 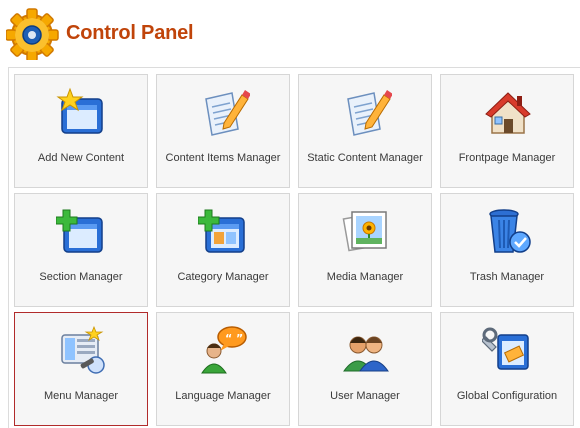 I want to click on tile-frontpage-manager: Frontpage Manager, so click(x=507, y=131).